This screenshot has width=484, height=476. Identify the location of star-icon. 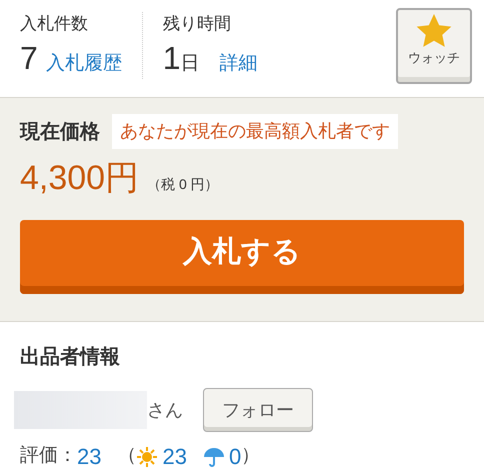
(434, 31).